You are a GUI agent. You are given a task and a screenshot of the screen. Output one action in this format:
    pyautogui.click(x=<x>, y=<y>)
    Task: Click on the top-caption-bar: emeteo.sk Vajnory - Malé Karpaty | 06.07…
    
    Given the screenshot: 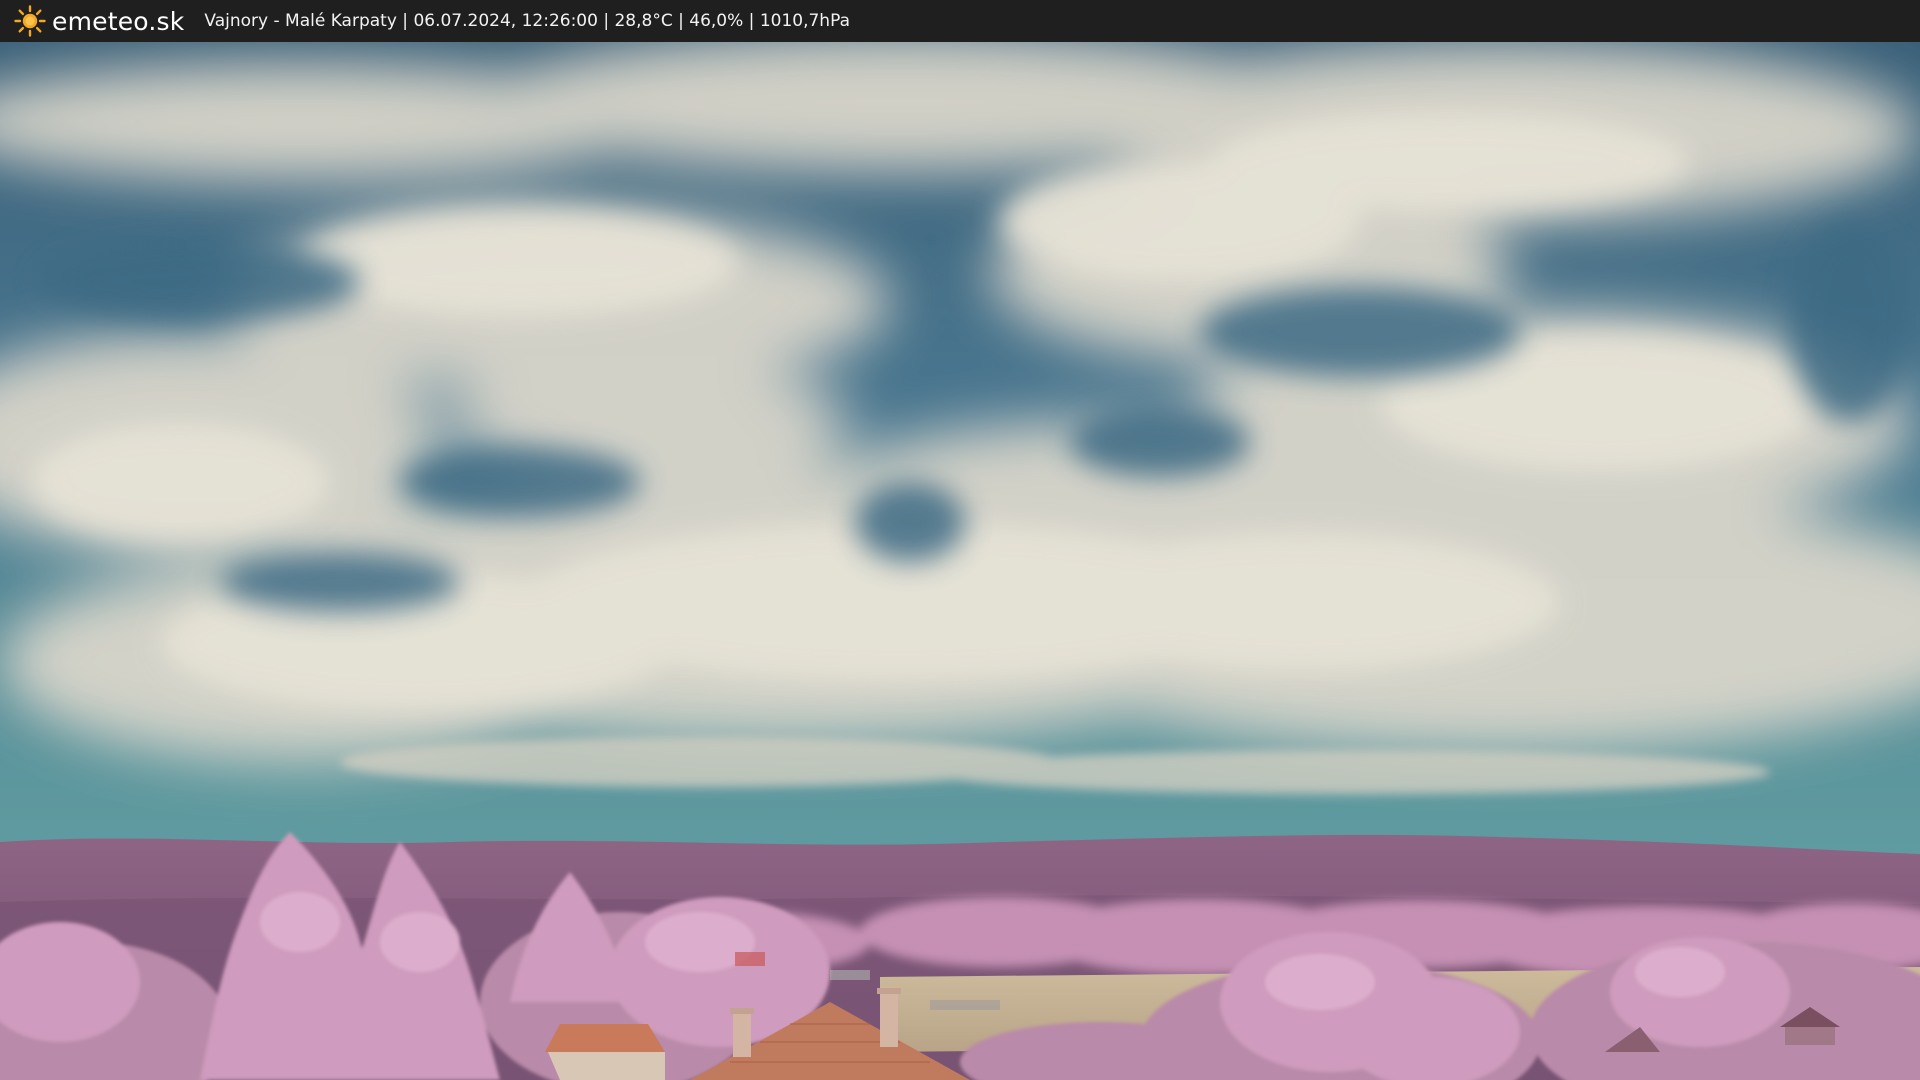 What is the action you would take?
    pyautogui.click(x=960, y=21)
    